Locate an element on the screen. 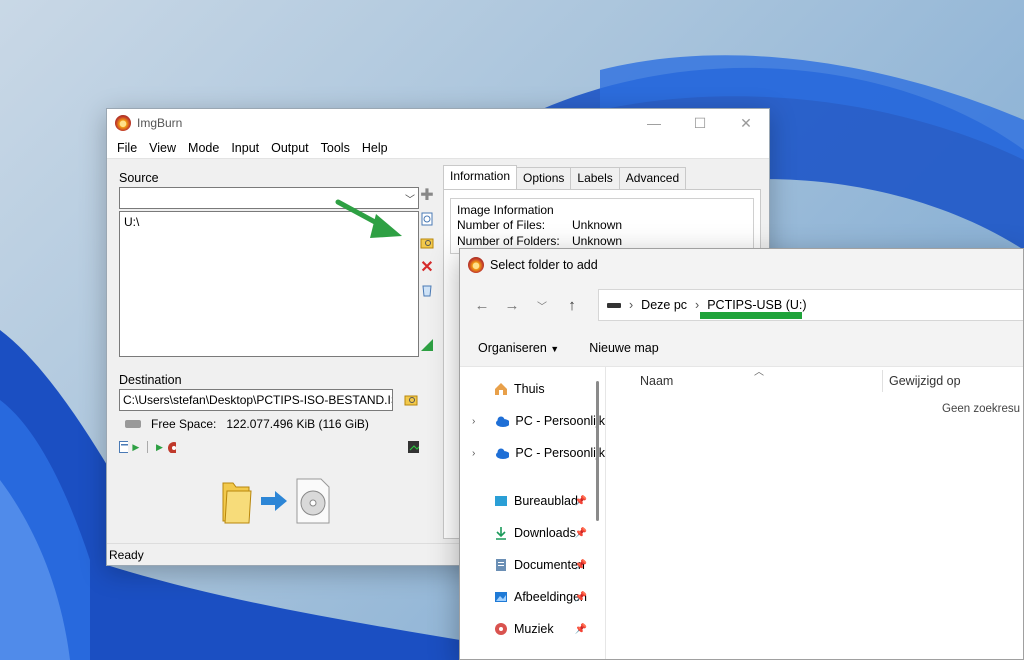 This screenshot has width=1024, height=660. arrow-right-icon is located at coordinates (274, 501).